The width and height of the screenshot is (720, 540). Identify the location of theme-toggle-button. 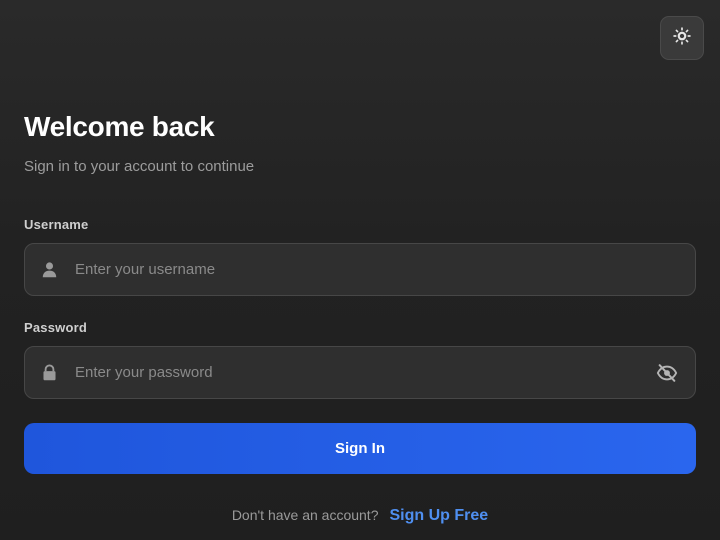
(682, 38).